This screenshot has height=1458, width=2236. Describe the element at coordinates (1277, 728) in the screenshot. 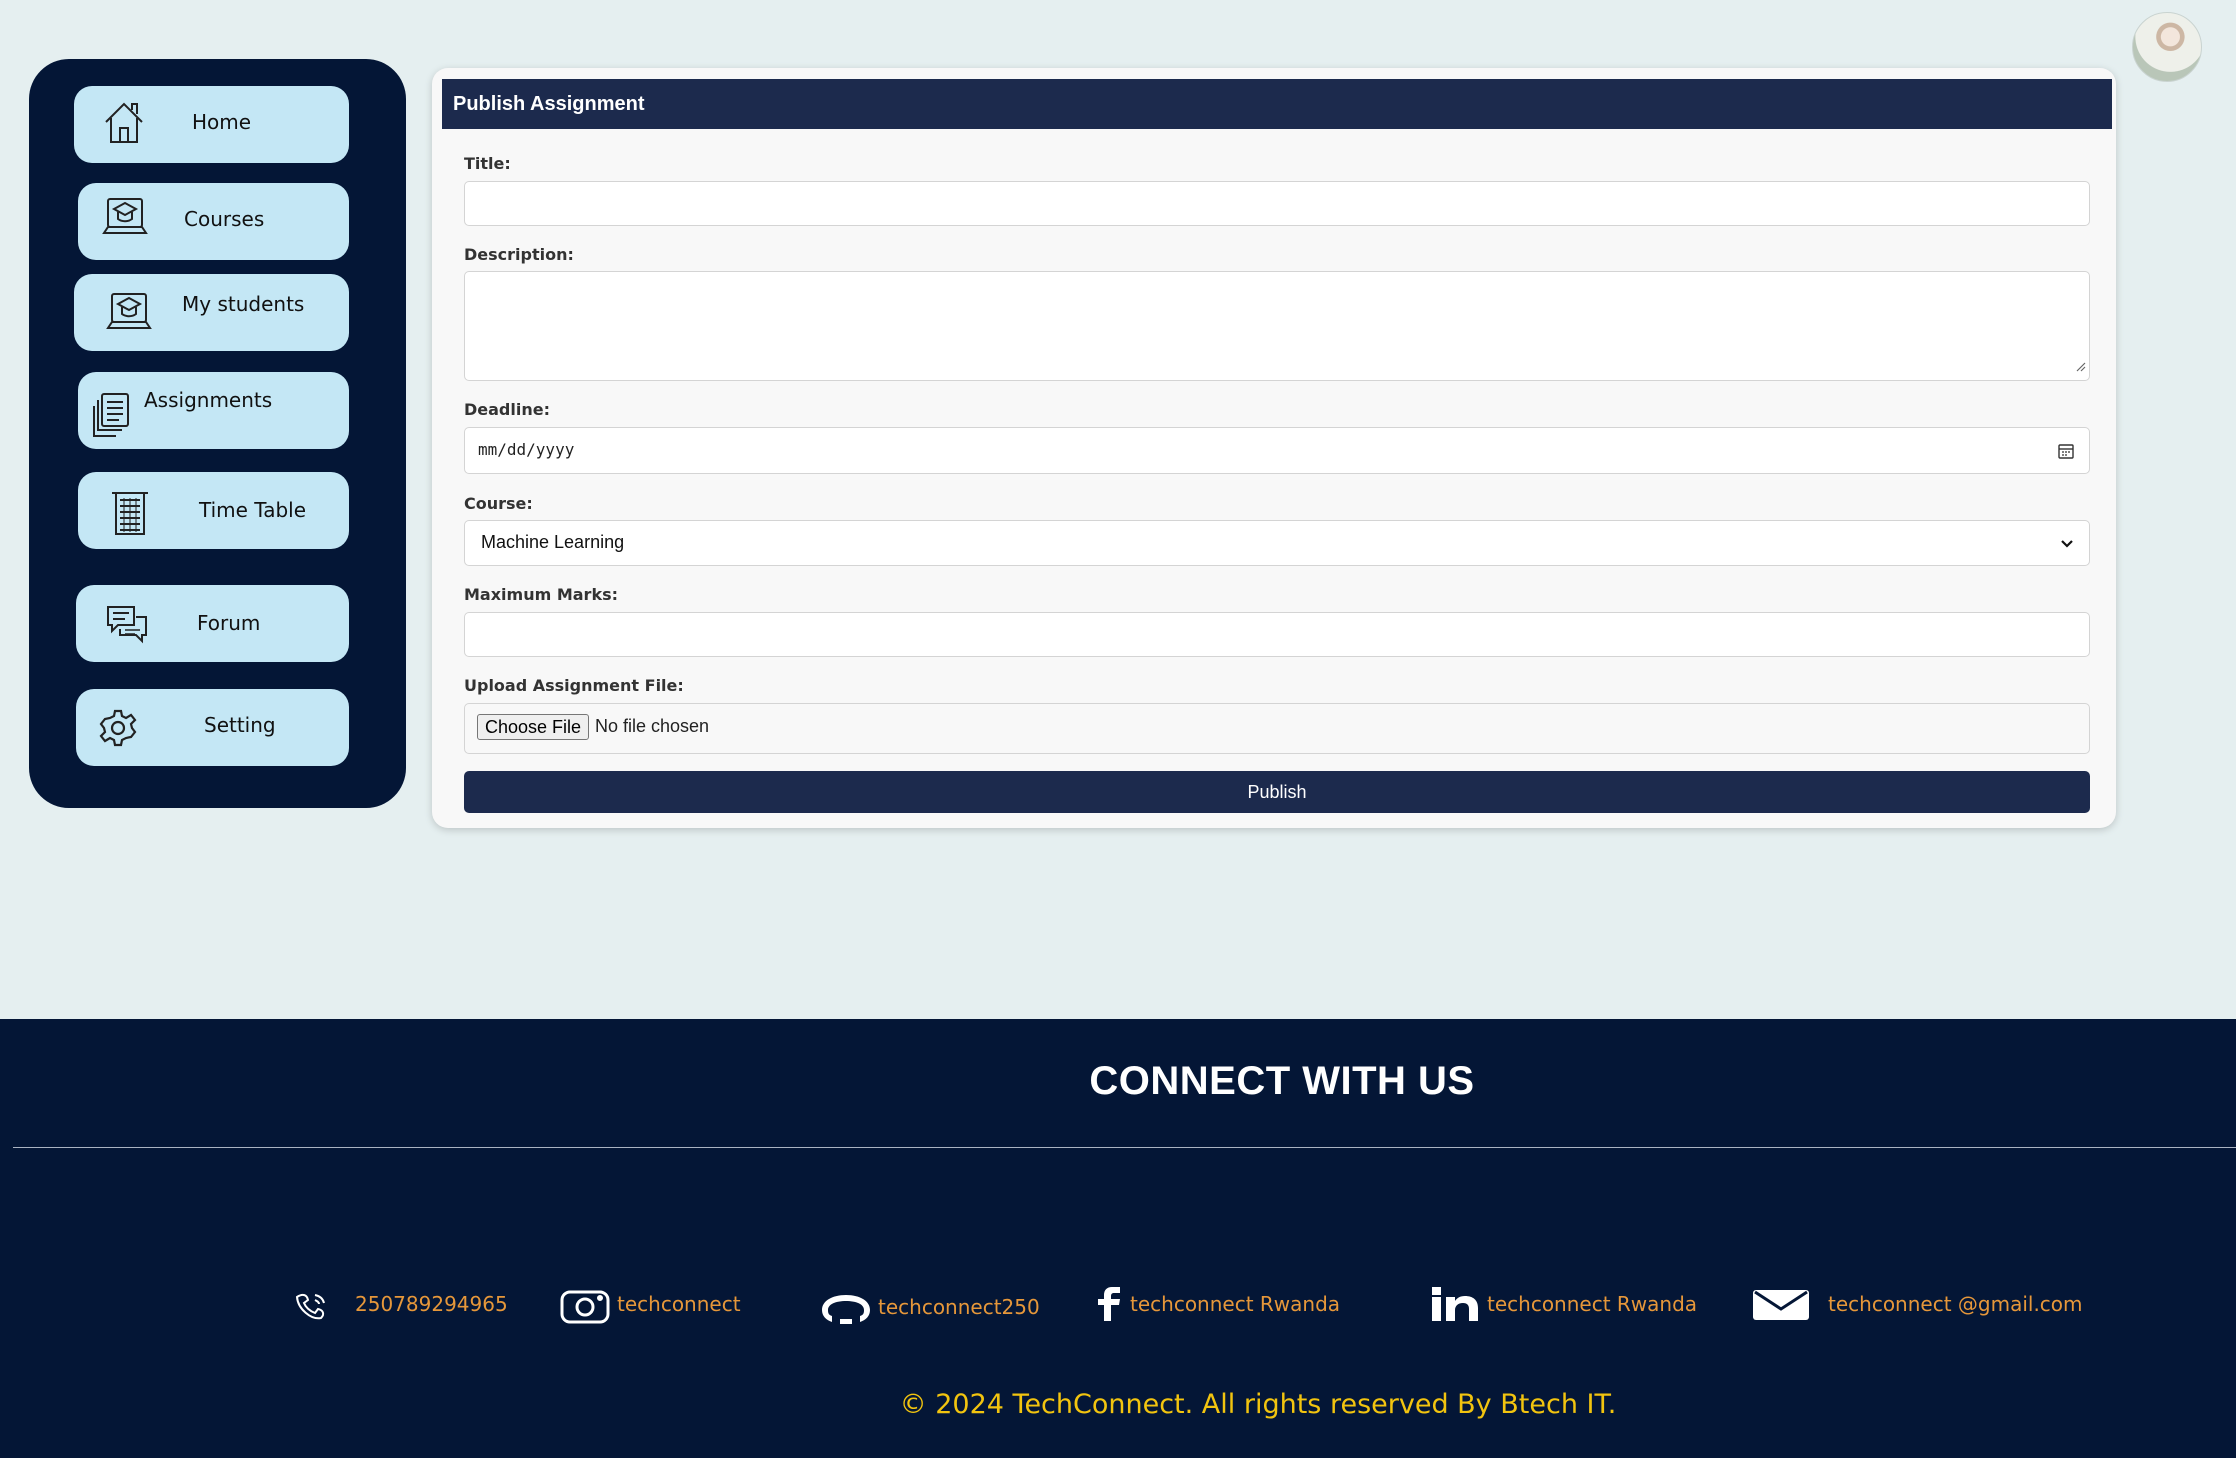

I see `upload-file-input: Choose File No file chosen` at that location.